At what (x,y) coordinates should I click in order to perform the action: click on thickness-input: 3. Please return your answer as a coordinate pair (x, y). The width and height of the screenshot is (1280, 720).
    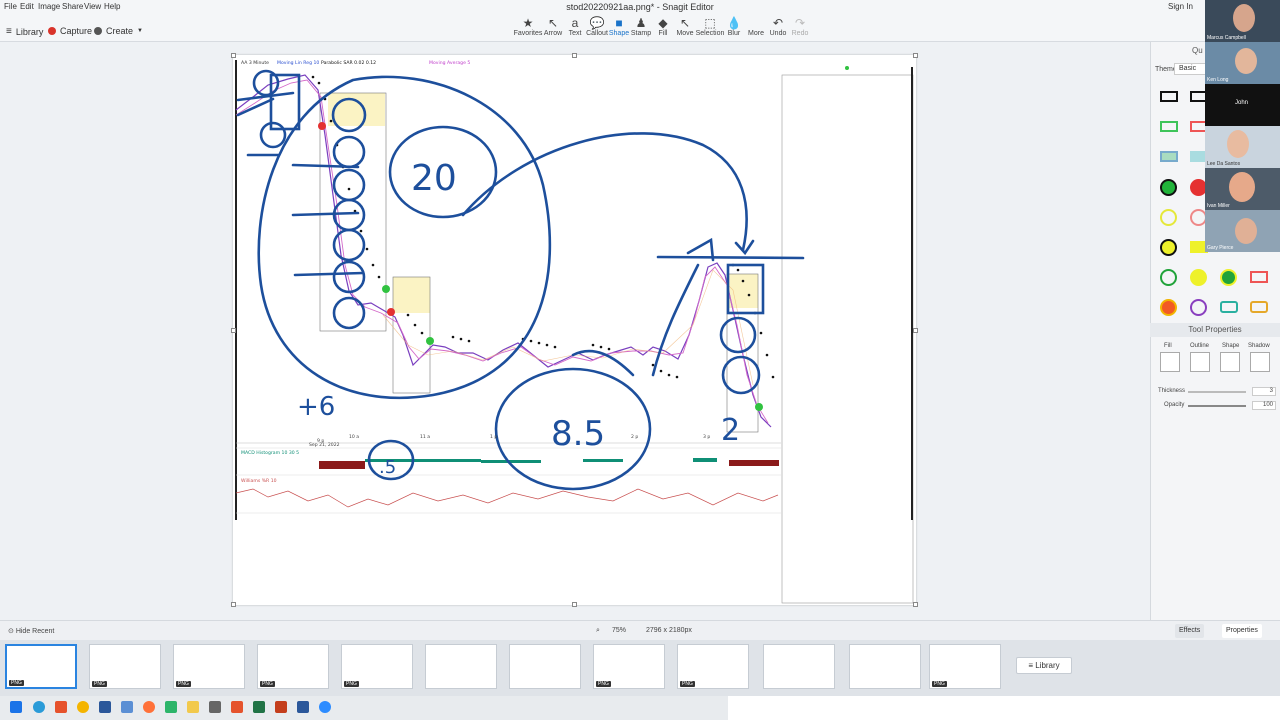
    Looking at the image, I should click on (1264, 391).